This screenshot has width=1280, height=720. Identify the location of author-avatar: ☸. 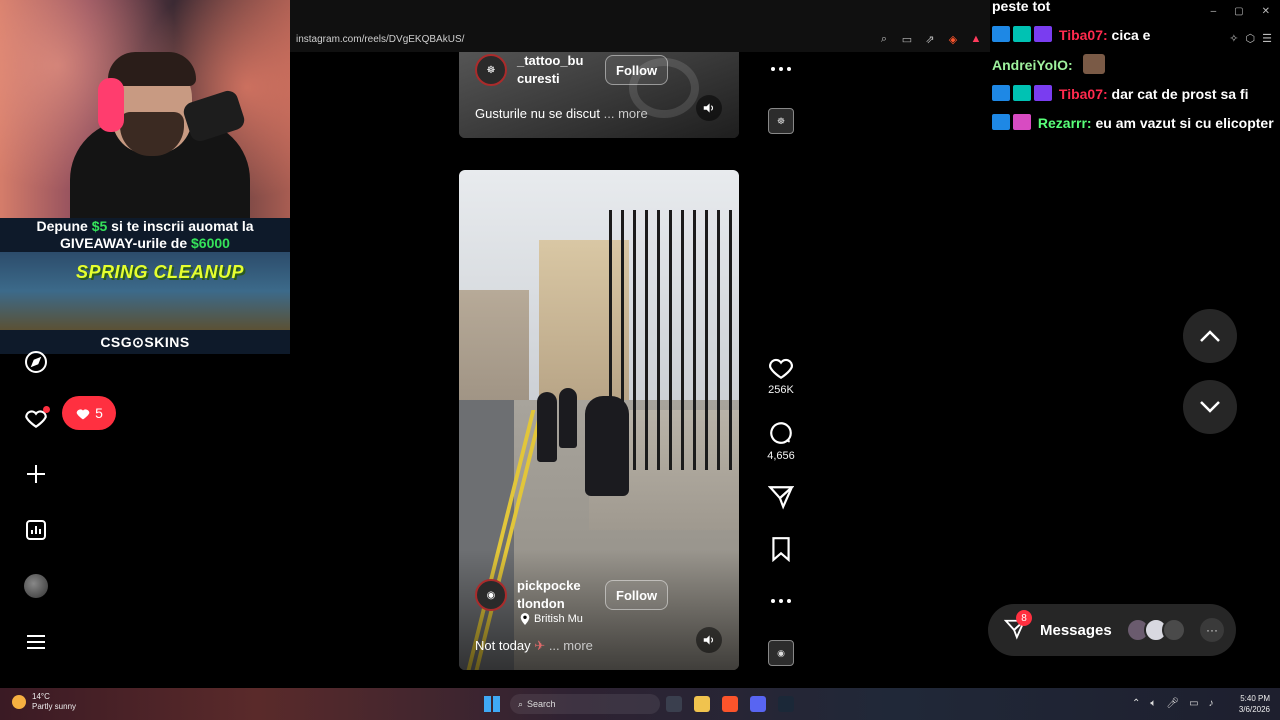
(491, 70).